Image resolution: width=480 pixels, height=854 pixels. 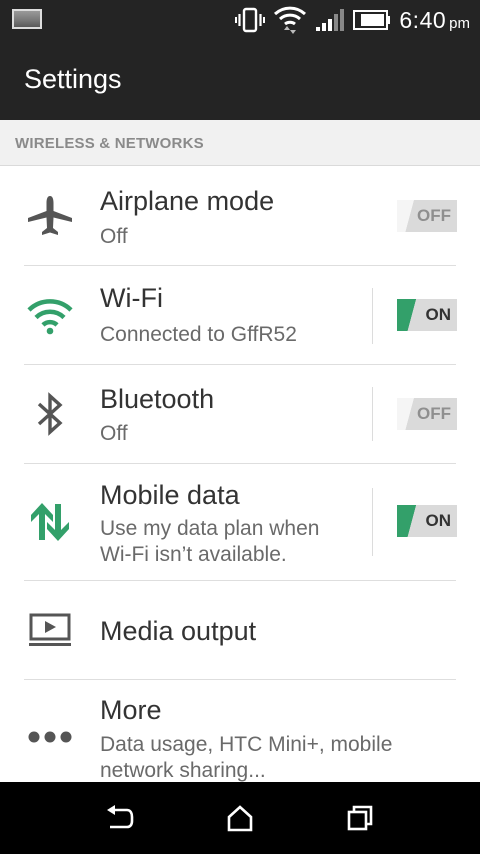 I want to click on setting-row-media-output: Media output, so click(x=240, y=630).